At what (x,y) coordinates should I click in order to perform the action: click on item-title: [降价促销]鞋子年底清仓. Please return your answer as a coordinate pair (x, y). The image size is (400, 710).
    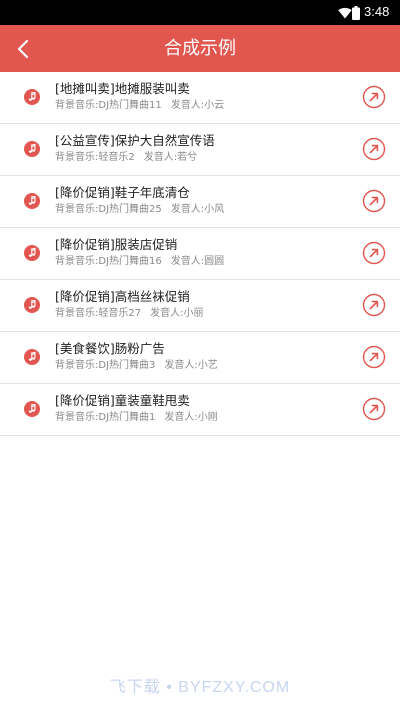
    Looking at the image, I should click on (122, 192).